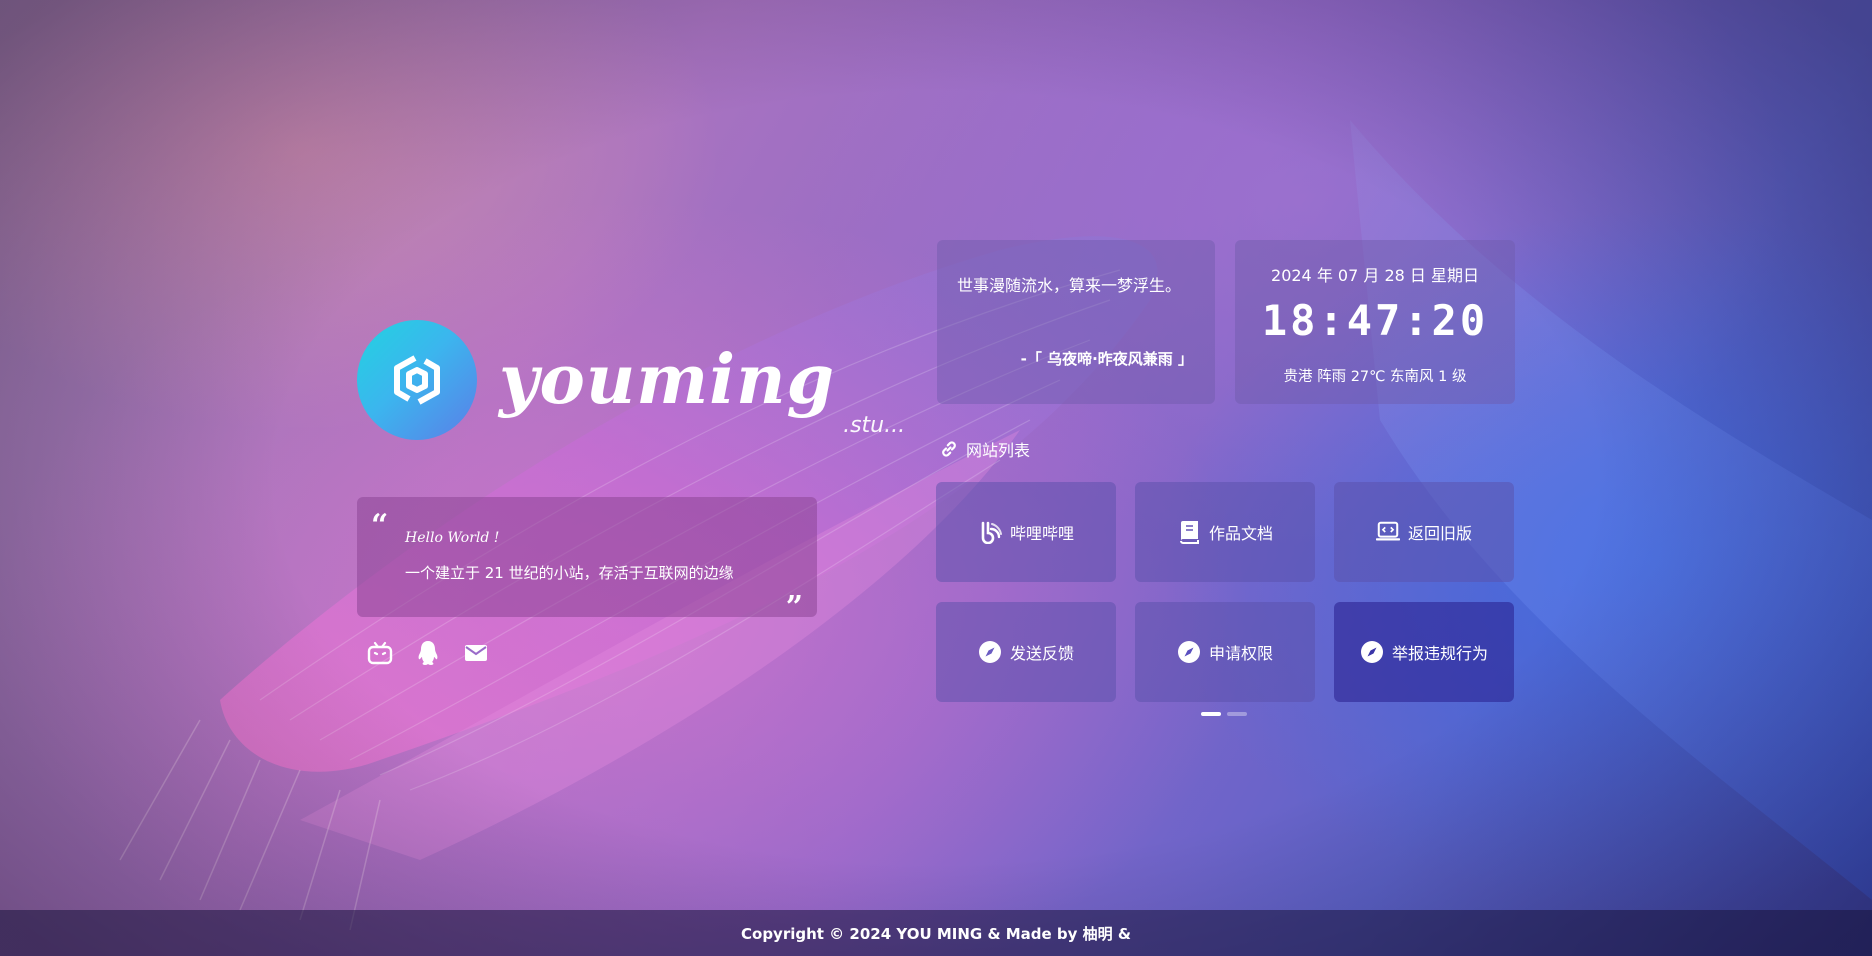  What do you see at coordinates (1439, 533) in the screenshot?
I see `site-button-label: 返回旧版` at bounding box center [1439, 533].